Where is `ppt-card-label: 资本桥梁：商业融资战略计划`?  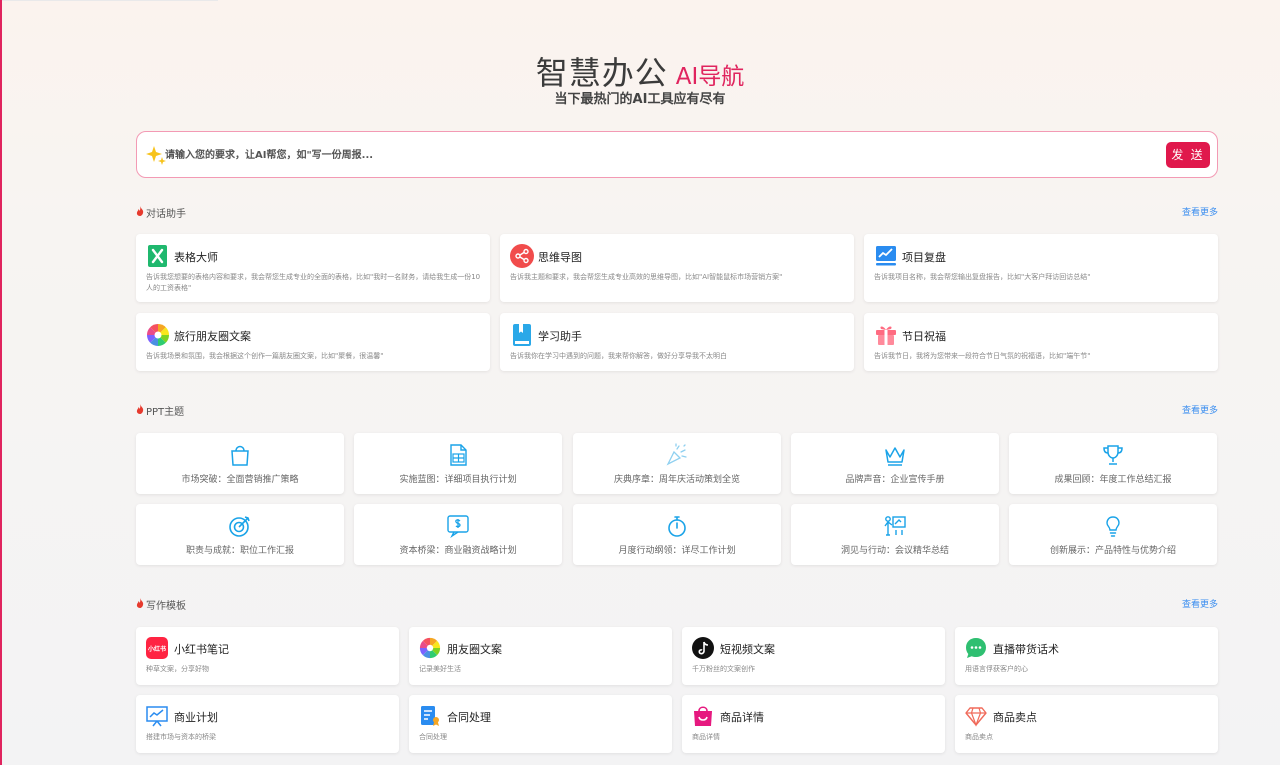
ppt-card-label: 资本桥梁：商业融资战略计划 is located at coordinates (458, 551).